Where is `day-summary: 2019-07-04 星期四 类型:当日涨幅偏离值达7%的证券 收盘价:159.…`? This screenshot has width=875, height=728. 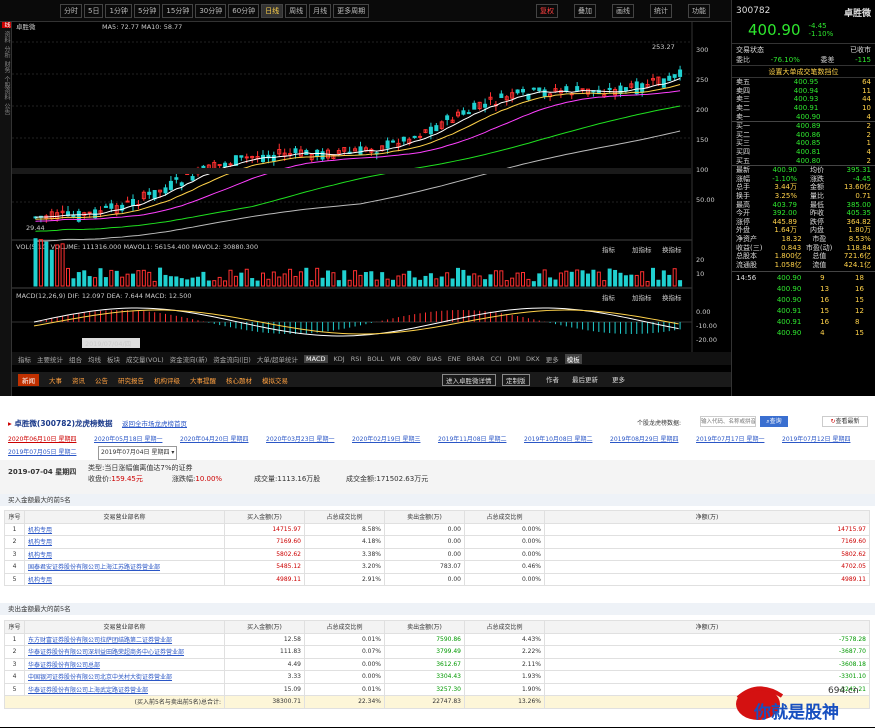
day-summary: 2019-07-04 星期四 类型:当日涨幅偏离值达7%的证券 收盘价:159.… is located at coordinates (437, 477).